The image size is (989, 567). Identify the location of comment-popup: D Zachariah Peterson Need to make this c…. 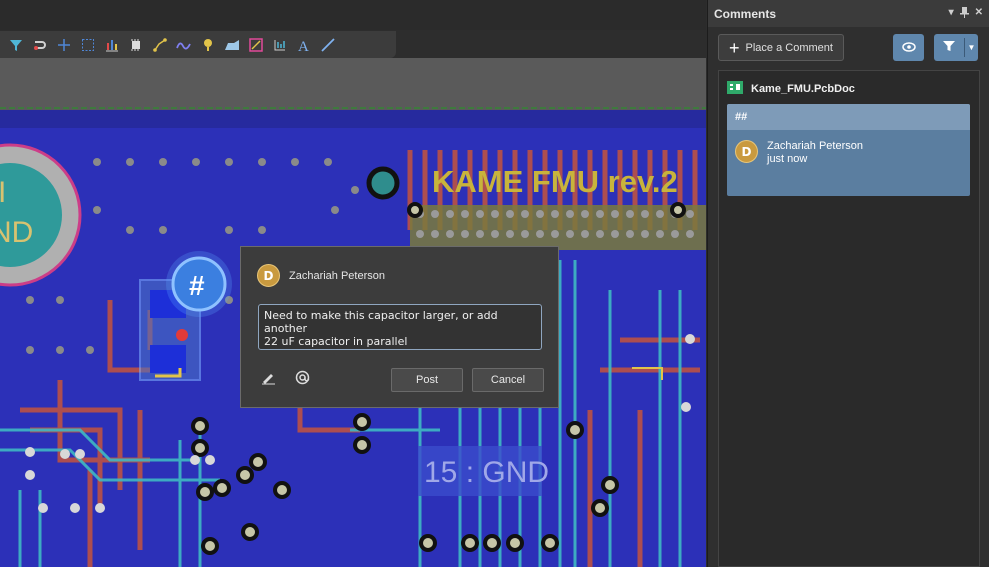
(399, 327).